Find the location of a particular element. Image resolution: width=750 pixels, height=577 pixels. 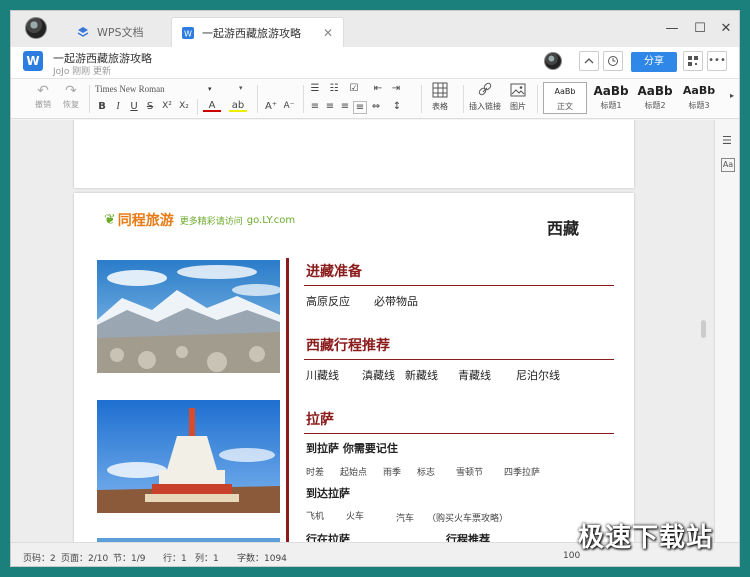

section-item: 青藏线 is located at coordinates (474, 375).